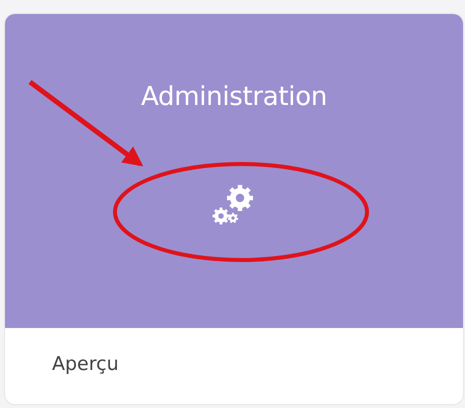 Image resolution: width=465 pixels, height=408 pixels. I want to click on card-title: Administration, so click(234, 97).